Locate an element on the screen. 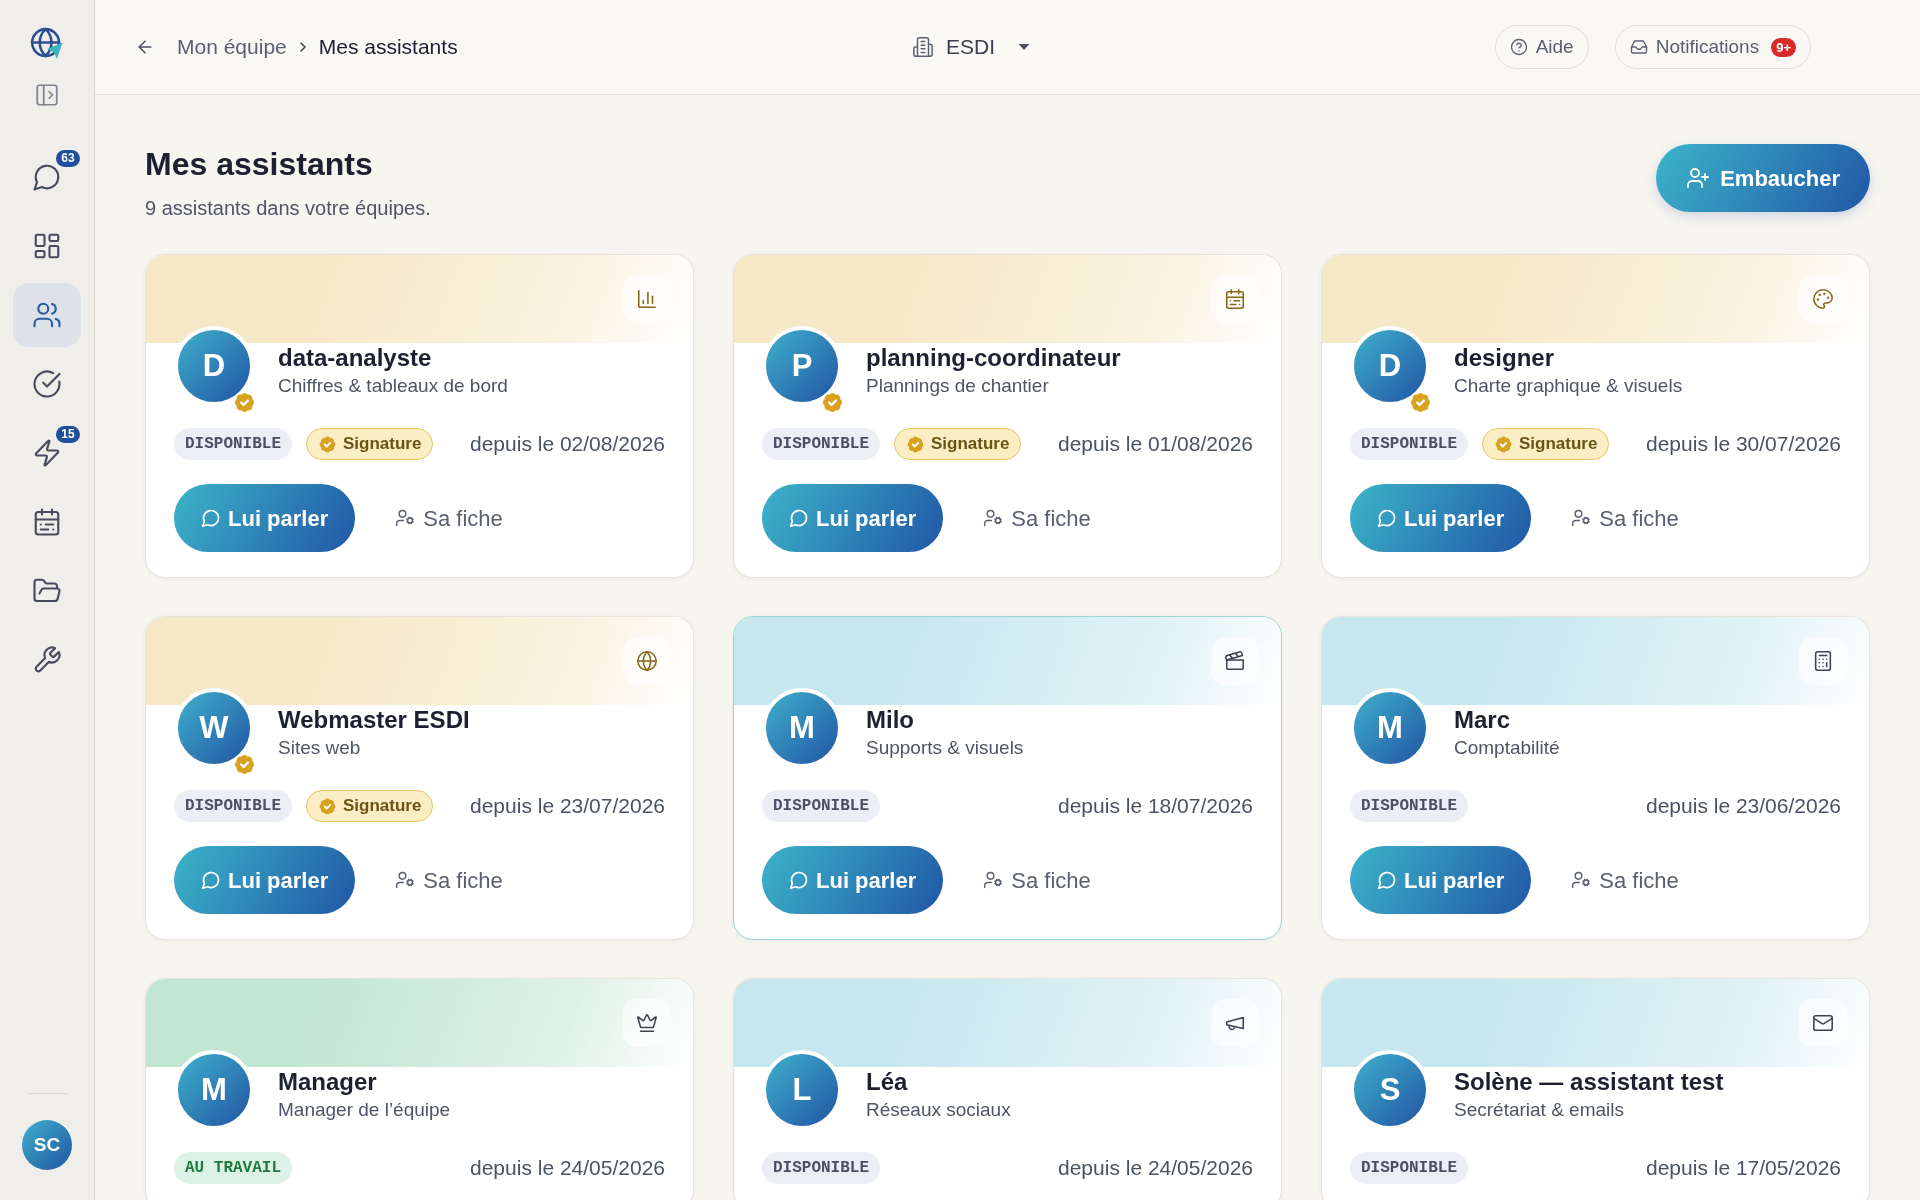  hire-date: depuis le 17/05/2026 is located at coordinates (1743, 1168).